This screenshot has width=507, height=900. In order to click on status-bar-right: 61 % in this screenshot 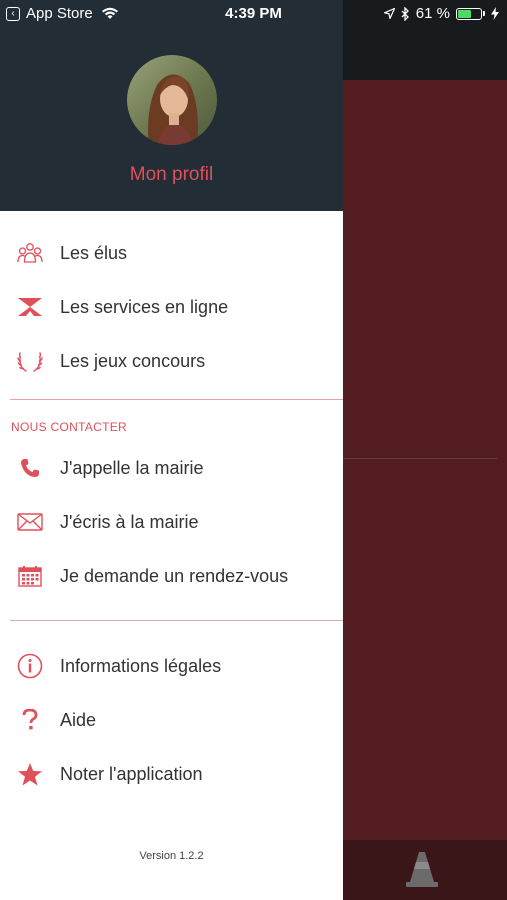, I will do `click(441, 13)`.